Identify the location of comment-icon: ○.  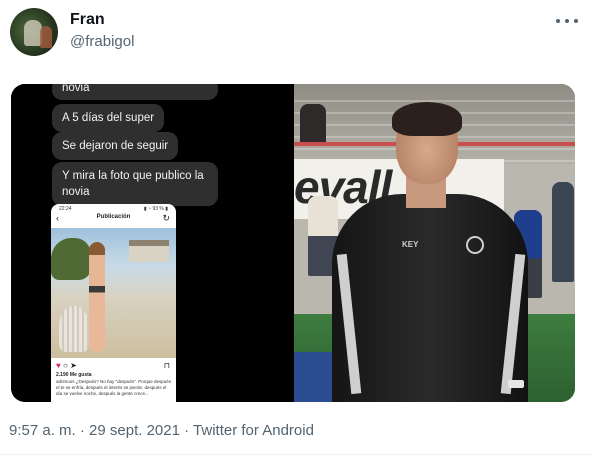
(65, 365).